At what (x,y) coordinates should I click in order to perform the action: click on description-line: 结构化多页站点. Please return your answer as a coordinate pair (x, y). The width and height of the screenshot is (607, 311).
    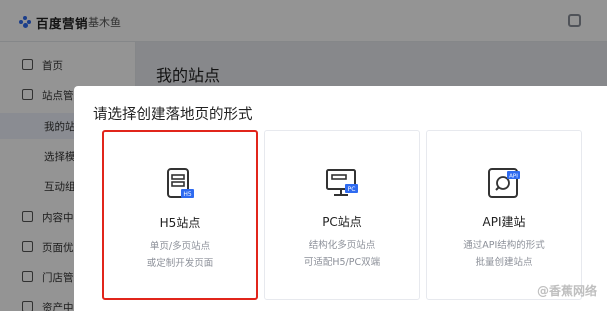
    Looking at the image, I should click on (342, 245).